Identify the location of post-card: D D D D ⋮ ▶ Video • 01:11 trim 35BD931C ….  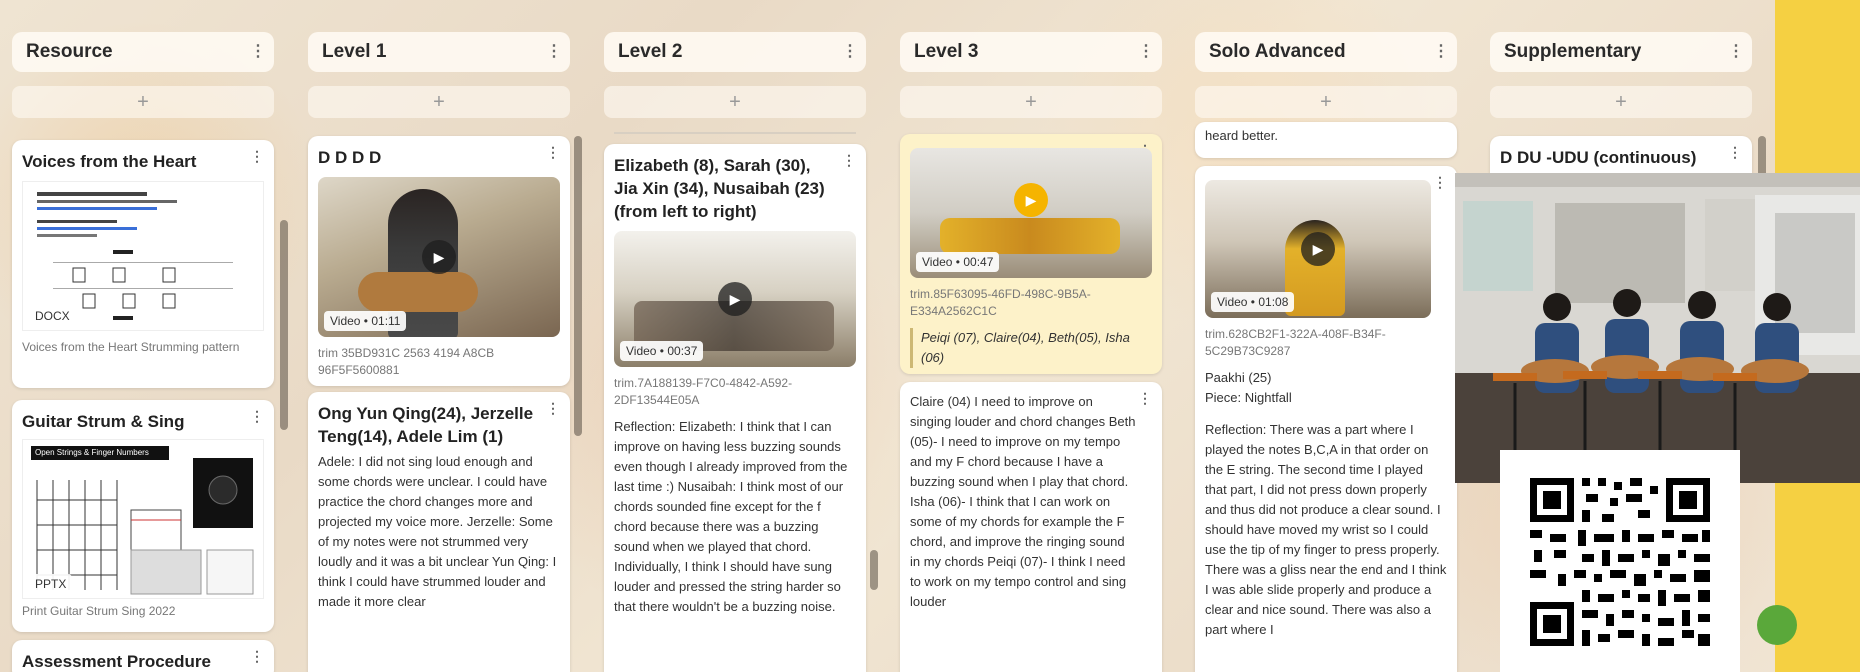
(439, 261).